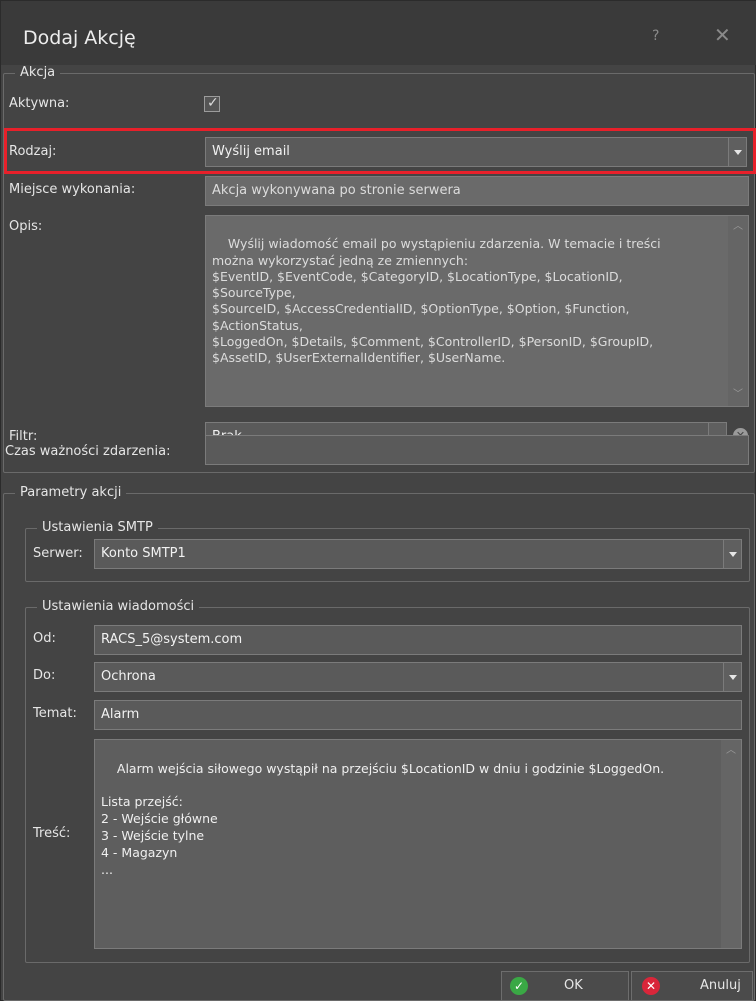 Image resolution: width=756 pixels, height=1001 pixels. Describe the element at coordinates (655, 36) in the screenshot. I see `help-icon: ?` at that location.